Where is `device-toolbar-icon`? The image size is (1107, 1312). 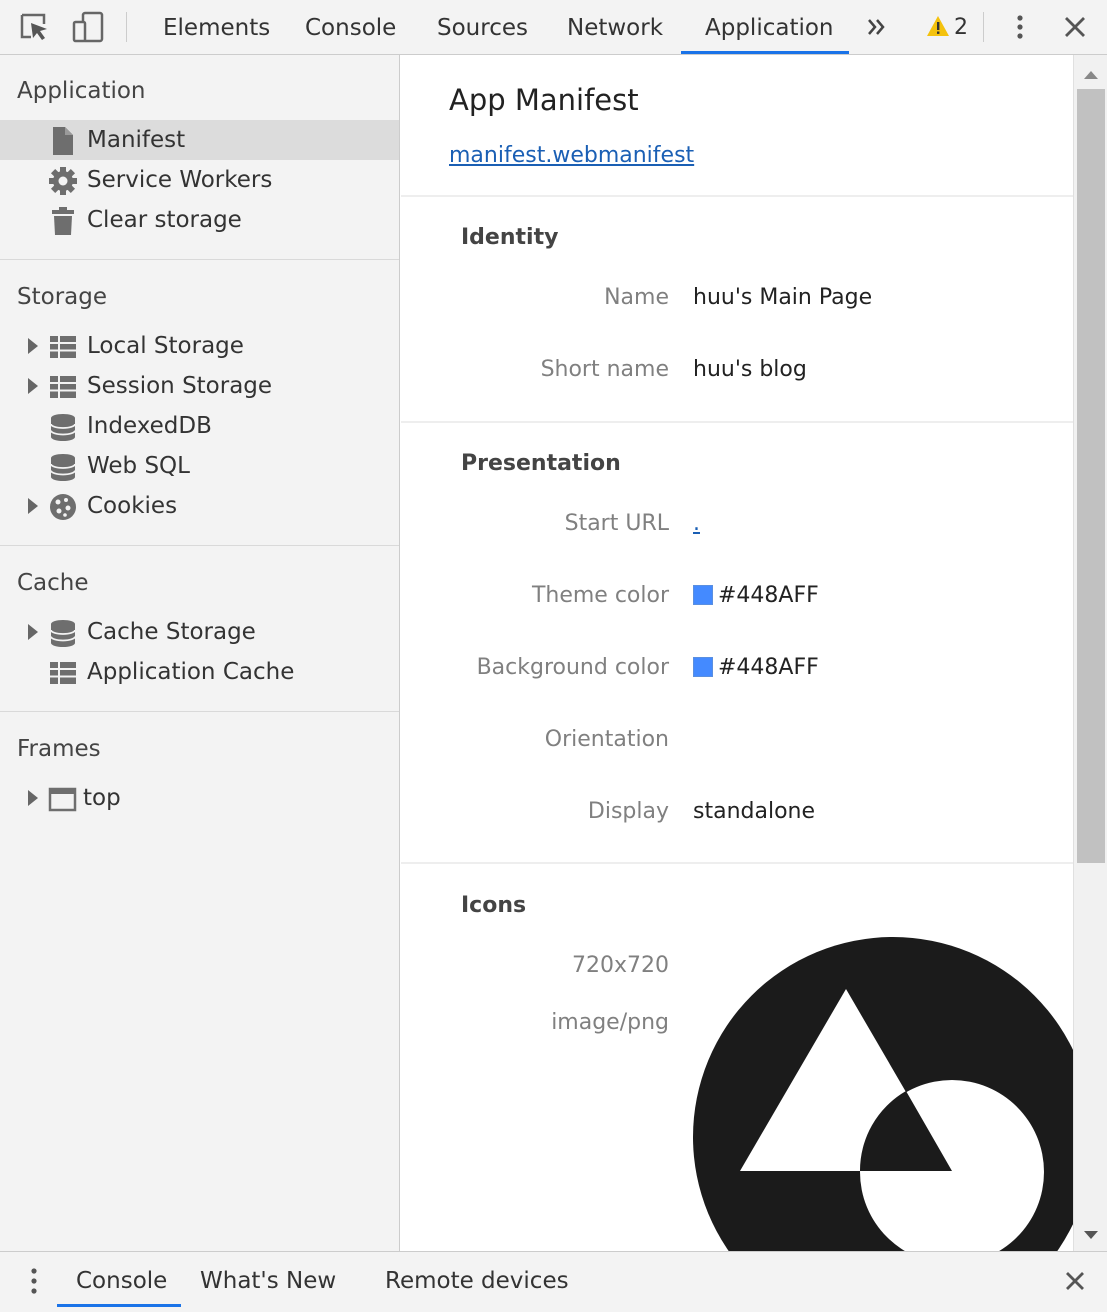
device-toolbar-icon is located at coordinates (88, 27).